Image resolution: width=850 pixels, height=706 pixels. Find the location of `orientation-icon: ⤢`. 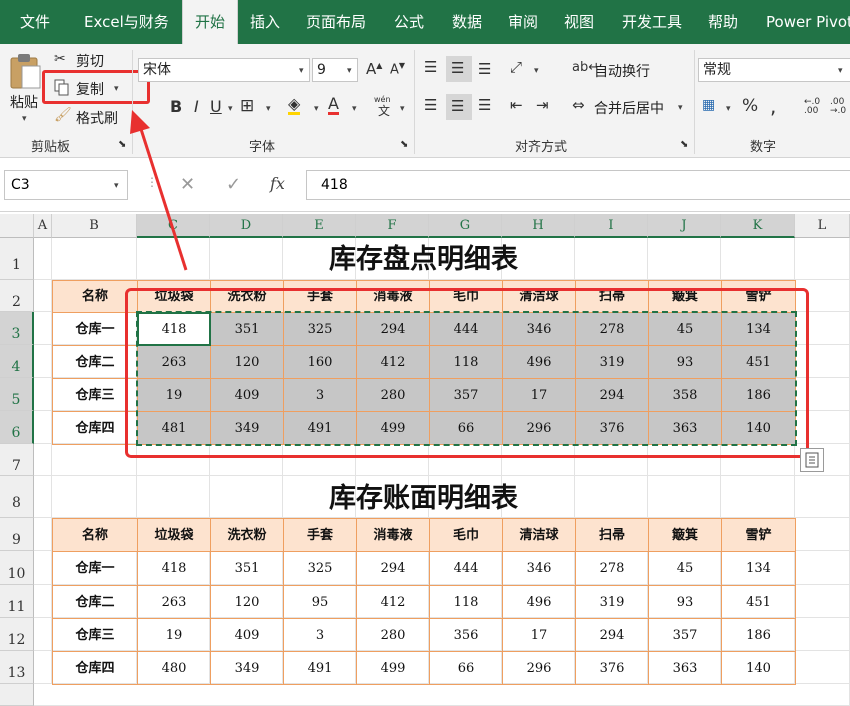

orientation-icon: ⤢ is located at coordinates (516, 67).